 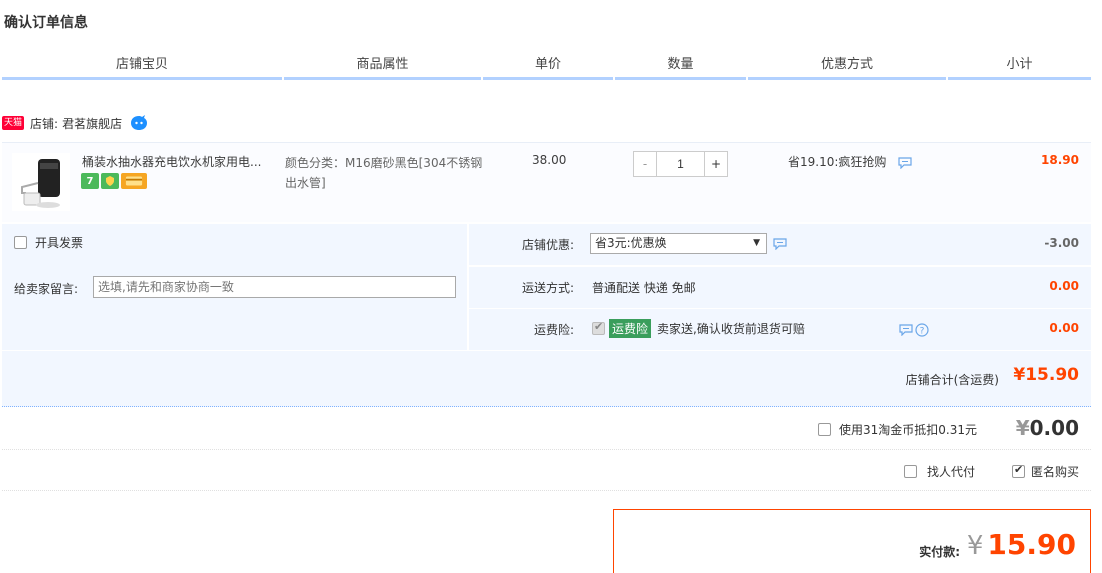 I want to click on shop-total-row: 店铺合计(含运费) ¥15.90, so click(x=546, y=379).